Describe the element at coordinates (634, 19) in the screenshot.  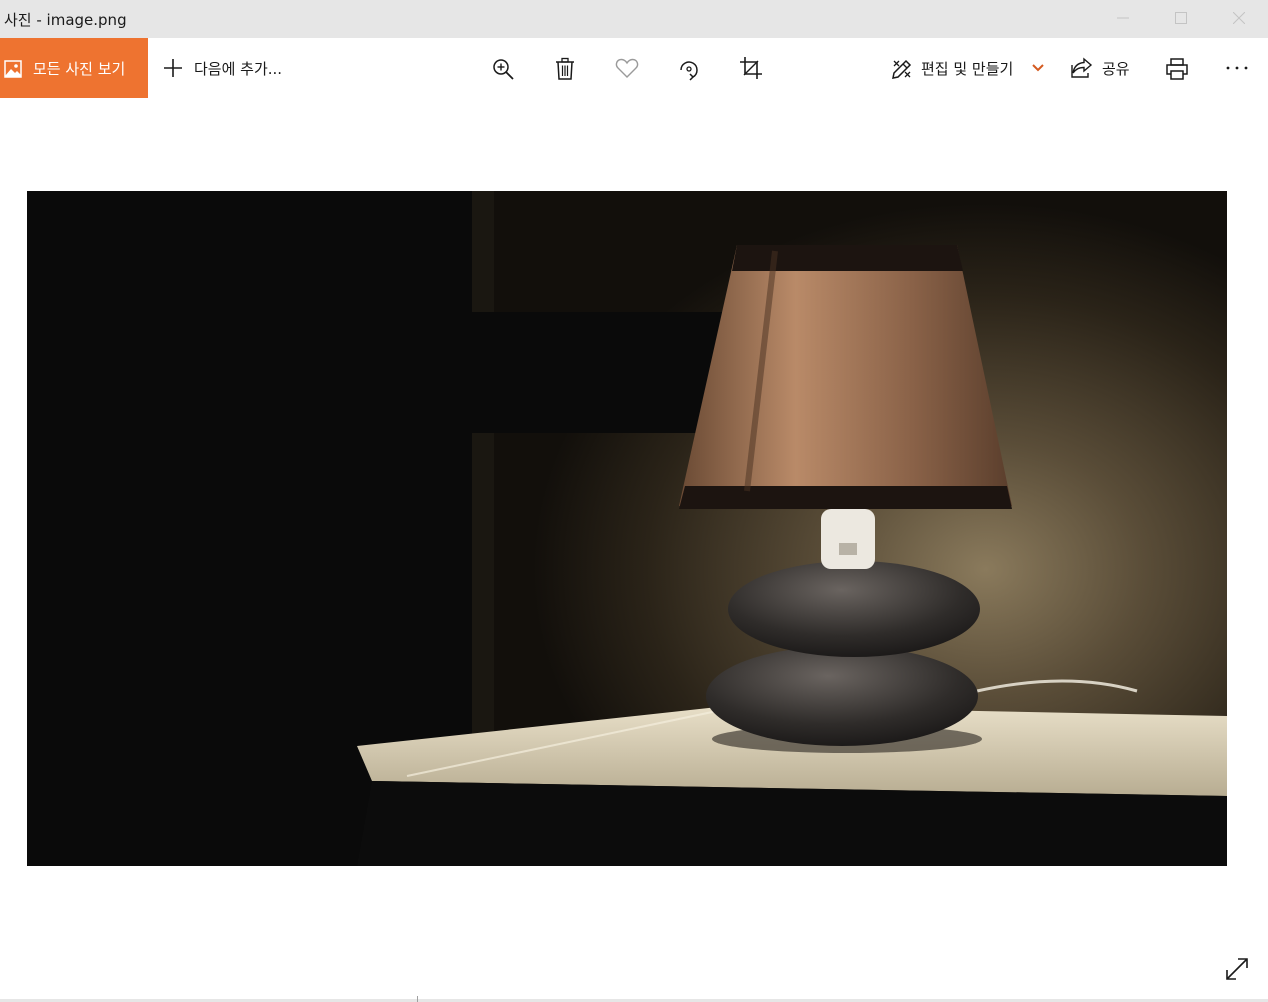
I see `title-bar: 사진 - image.png` at that location.